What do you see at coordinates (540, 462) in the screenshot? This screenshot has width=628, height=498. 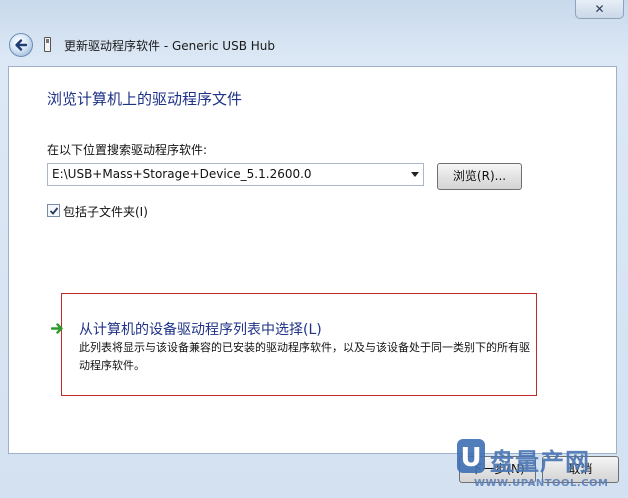 I see `watermark-brand: 盘量产网` at bounding box center [540, 462].